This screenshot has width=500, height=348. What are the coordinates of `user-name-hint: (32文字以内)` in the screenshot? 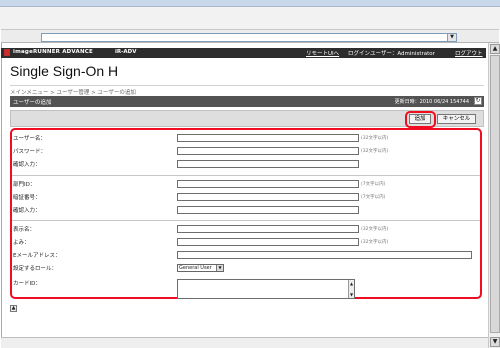 It's located at (375, 138).